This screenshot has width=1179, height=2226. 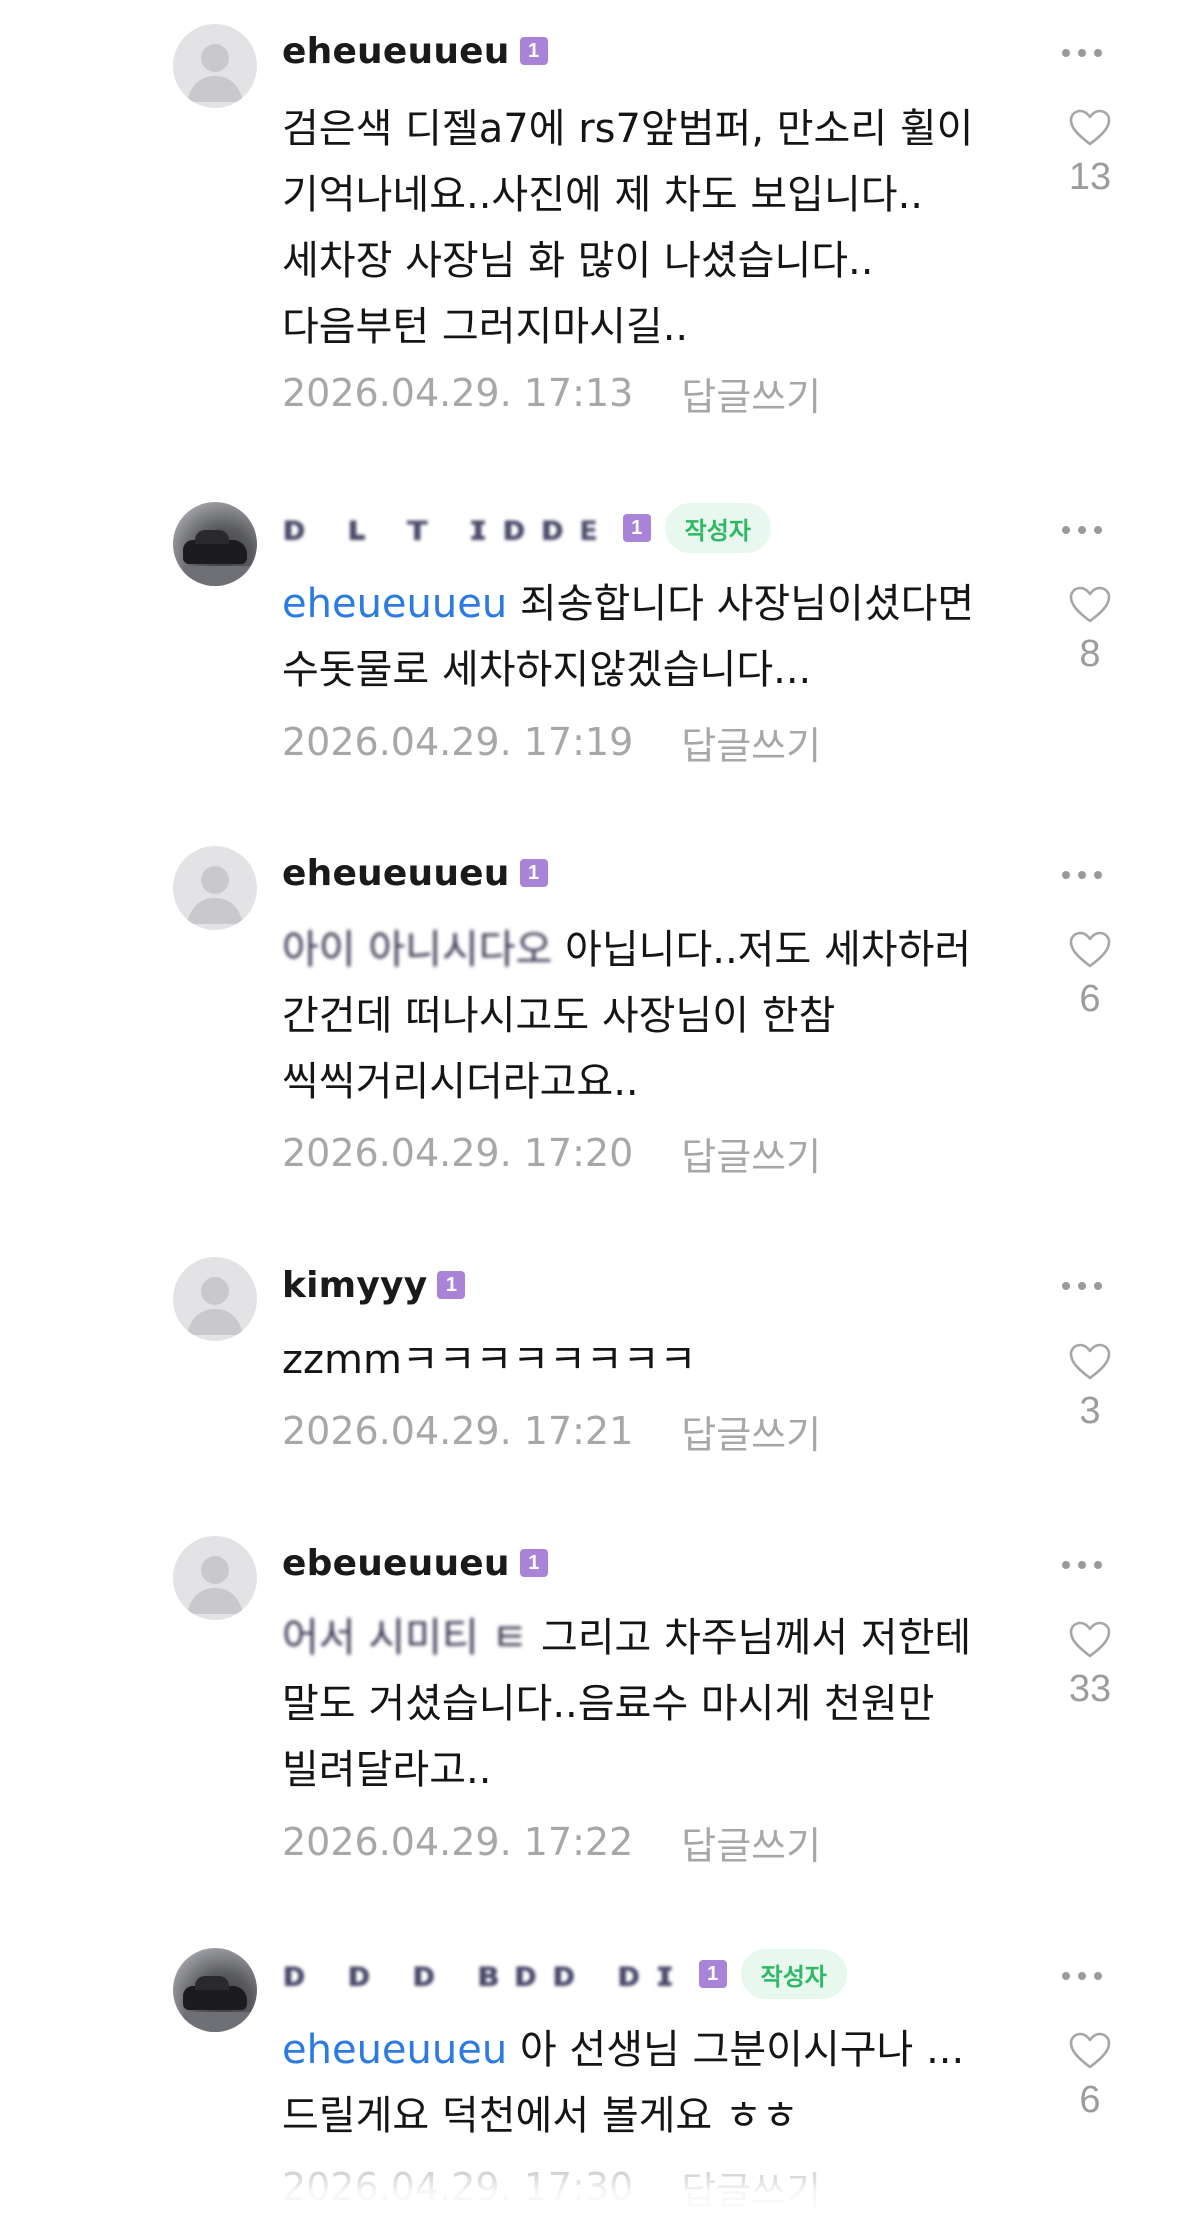 I want to click on comment-meta: 2026.04.29. 17:13 답글쓰기, so click(x=551, y=393).